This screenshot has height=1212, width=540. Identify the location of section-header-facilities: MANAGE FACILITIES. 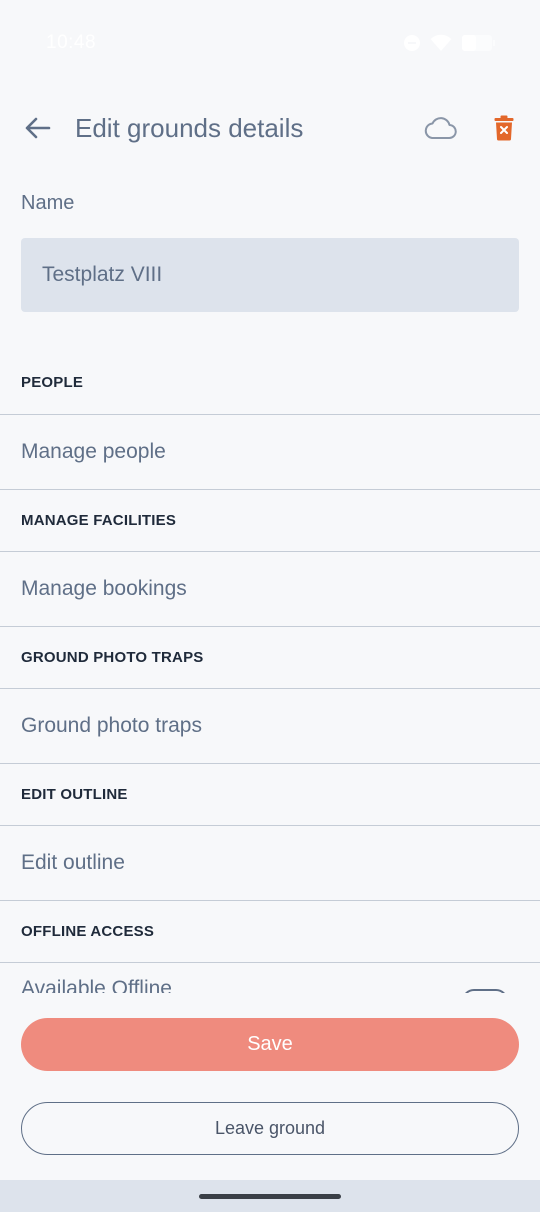
(270, 521).